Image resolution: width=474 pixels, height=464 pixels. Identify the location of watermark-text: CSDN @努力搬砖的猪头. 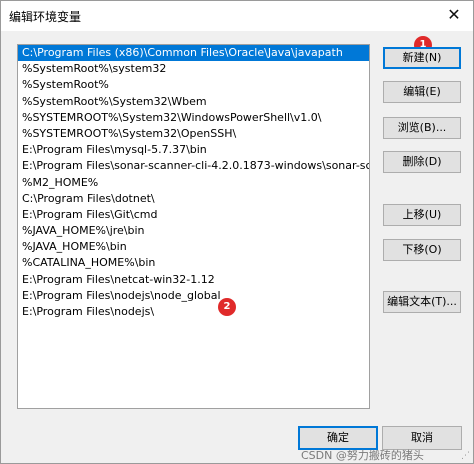
(362, 455).